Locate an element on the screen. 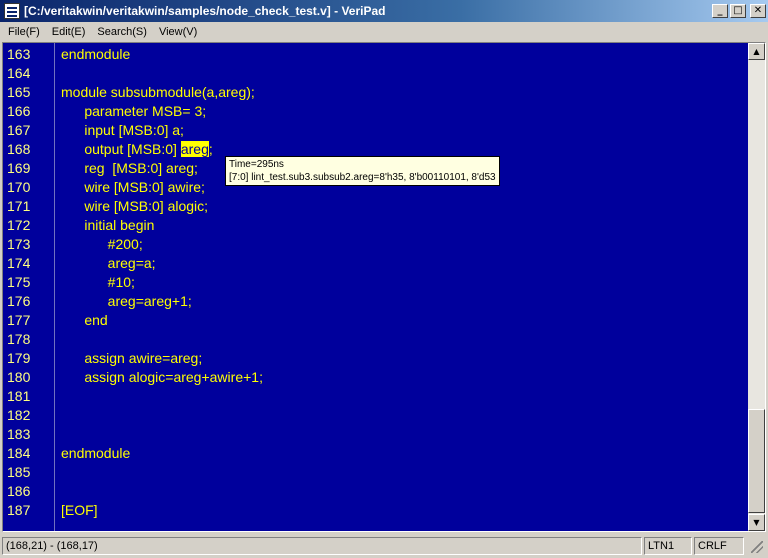  line-text: input [MSB:0] a; is located at coordinates (122, 130).